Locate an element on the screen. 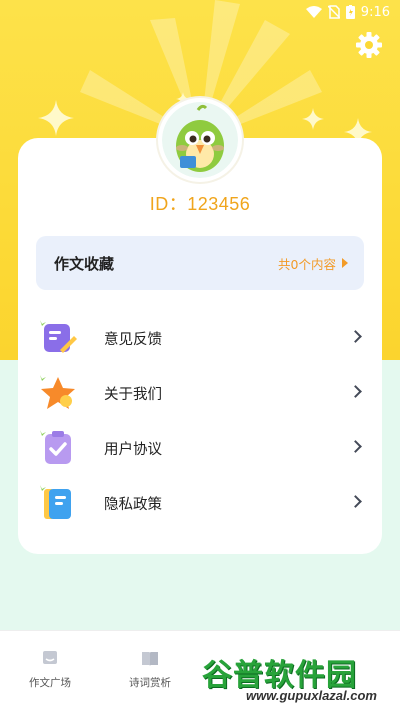 The width and height of the screenshot is (400, 712). bird-avatar-icon is located at coordinates (200, 140).